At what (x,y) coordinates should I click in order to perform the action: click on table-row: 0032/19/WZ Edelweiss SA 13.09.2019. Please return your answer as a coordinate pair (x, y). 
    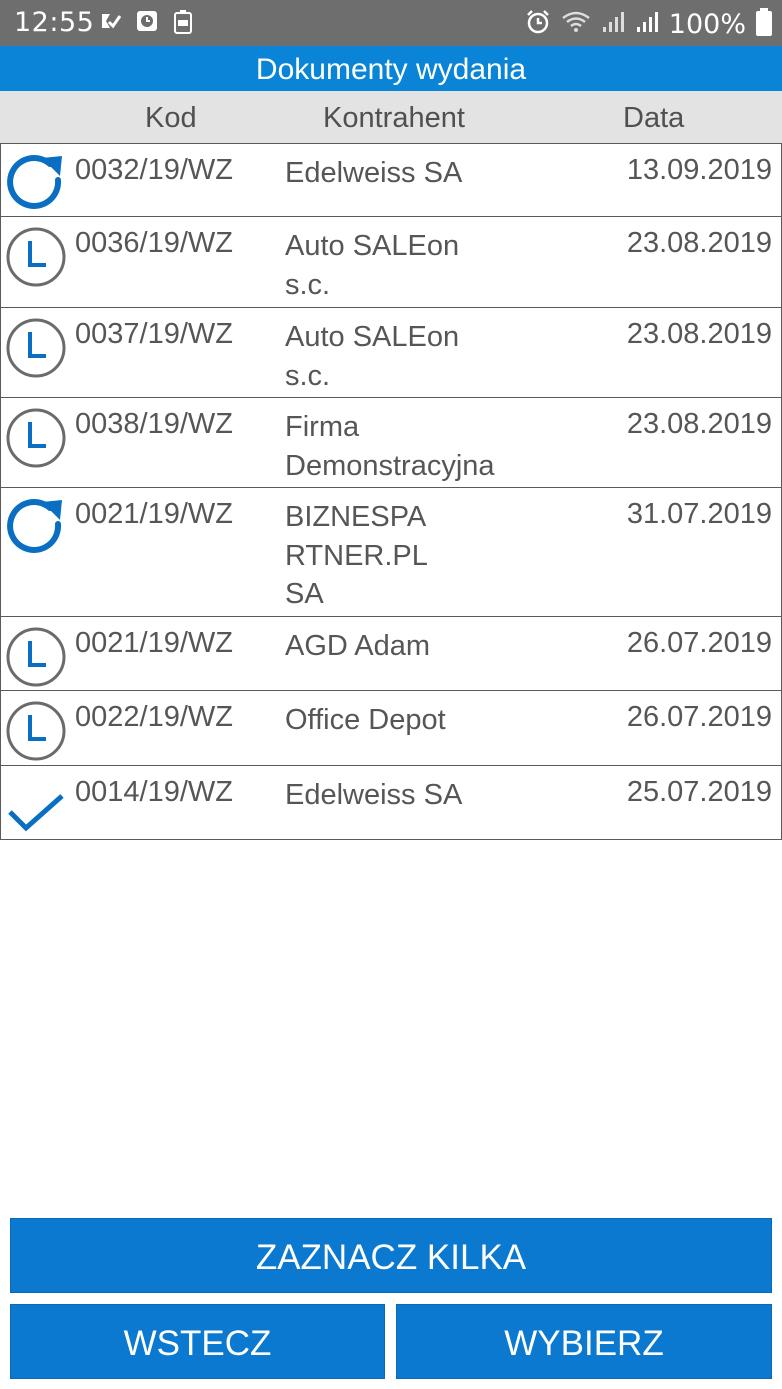
    Looking at the image, I should click on (391, 180).